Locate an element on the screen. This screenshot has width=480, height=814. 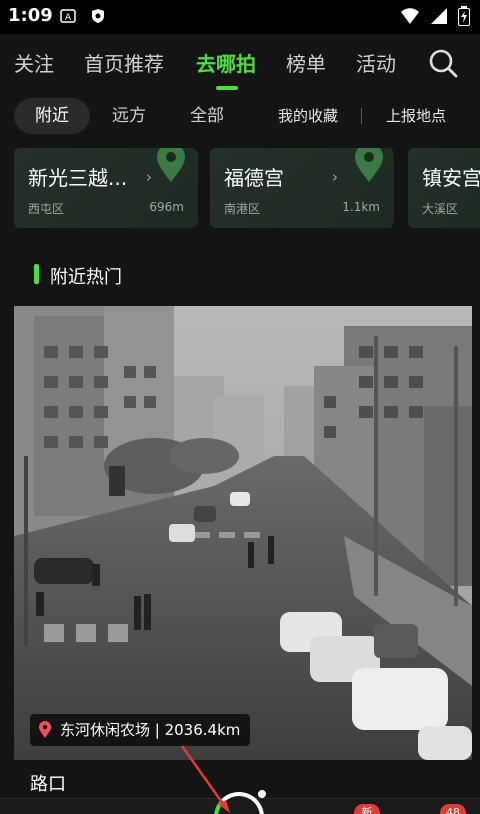
divider is located at coordinates (361, 116).